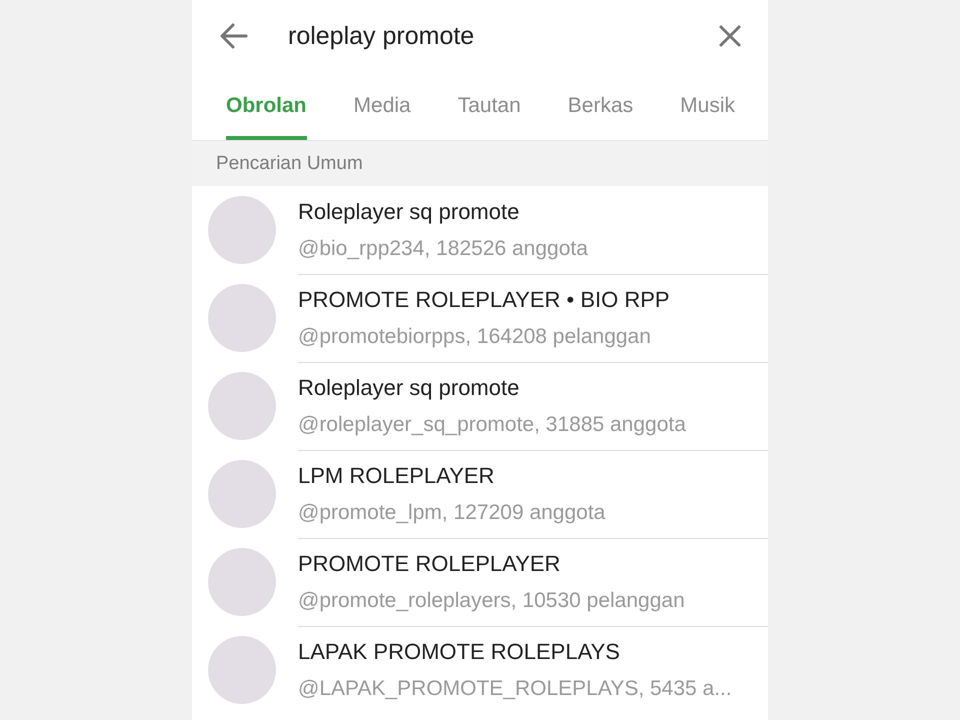 This screenshot has height=720, width=960. What do you see at coordinates (475, 336) in the screenshot?
I see `chat-subtitle: @promotebiorpps, 164208 pelanggan` at bounding box center [475, 336].